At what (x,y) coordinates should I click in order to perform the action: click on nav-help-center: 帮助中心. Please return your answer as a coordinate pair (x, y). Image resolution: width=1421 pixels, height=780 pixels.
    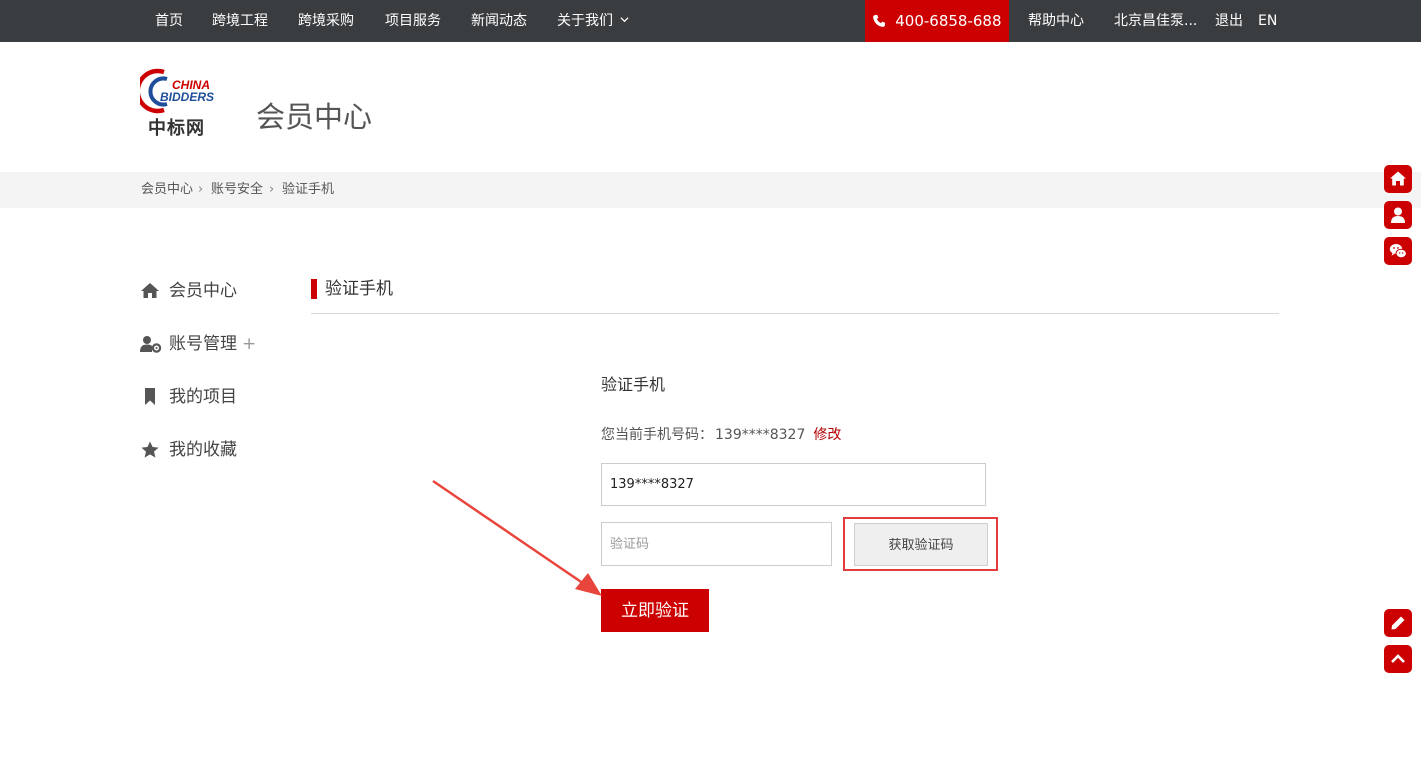
    Looking at the image, I should click on (1056, 21).